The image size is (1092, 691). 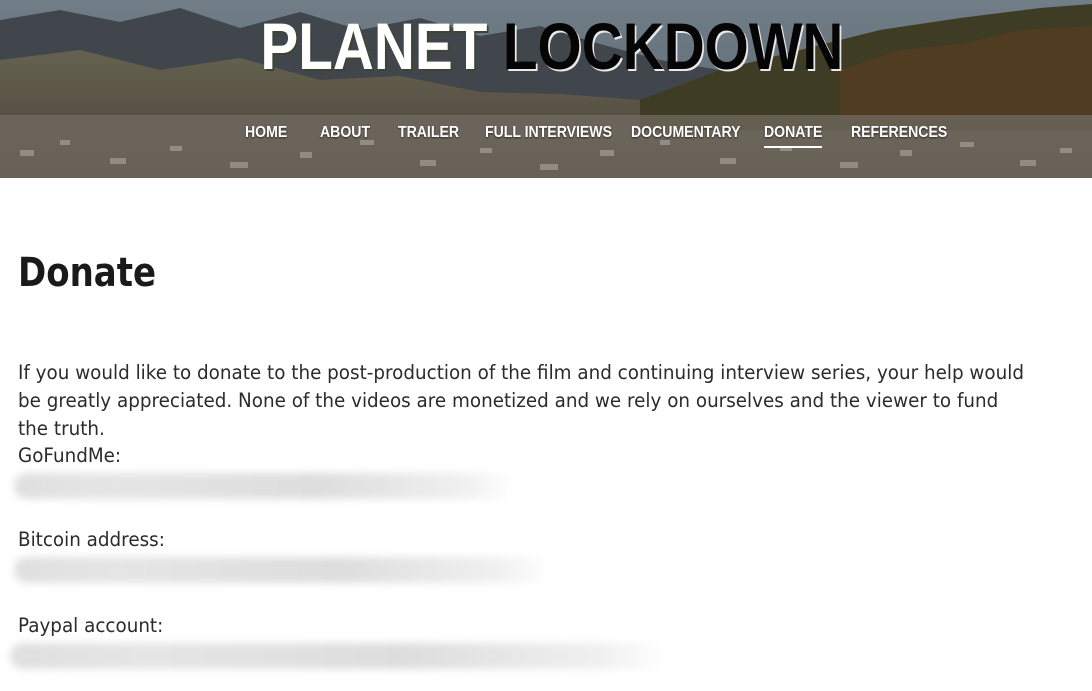 I want to click on bitcoin-address-redacted, so click(x=282, y=570).